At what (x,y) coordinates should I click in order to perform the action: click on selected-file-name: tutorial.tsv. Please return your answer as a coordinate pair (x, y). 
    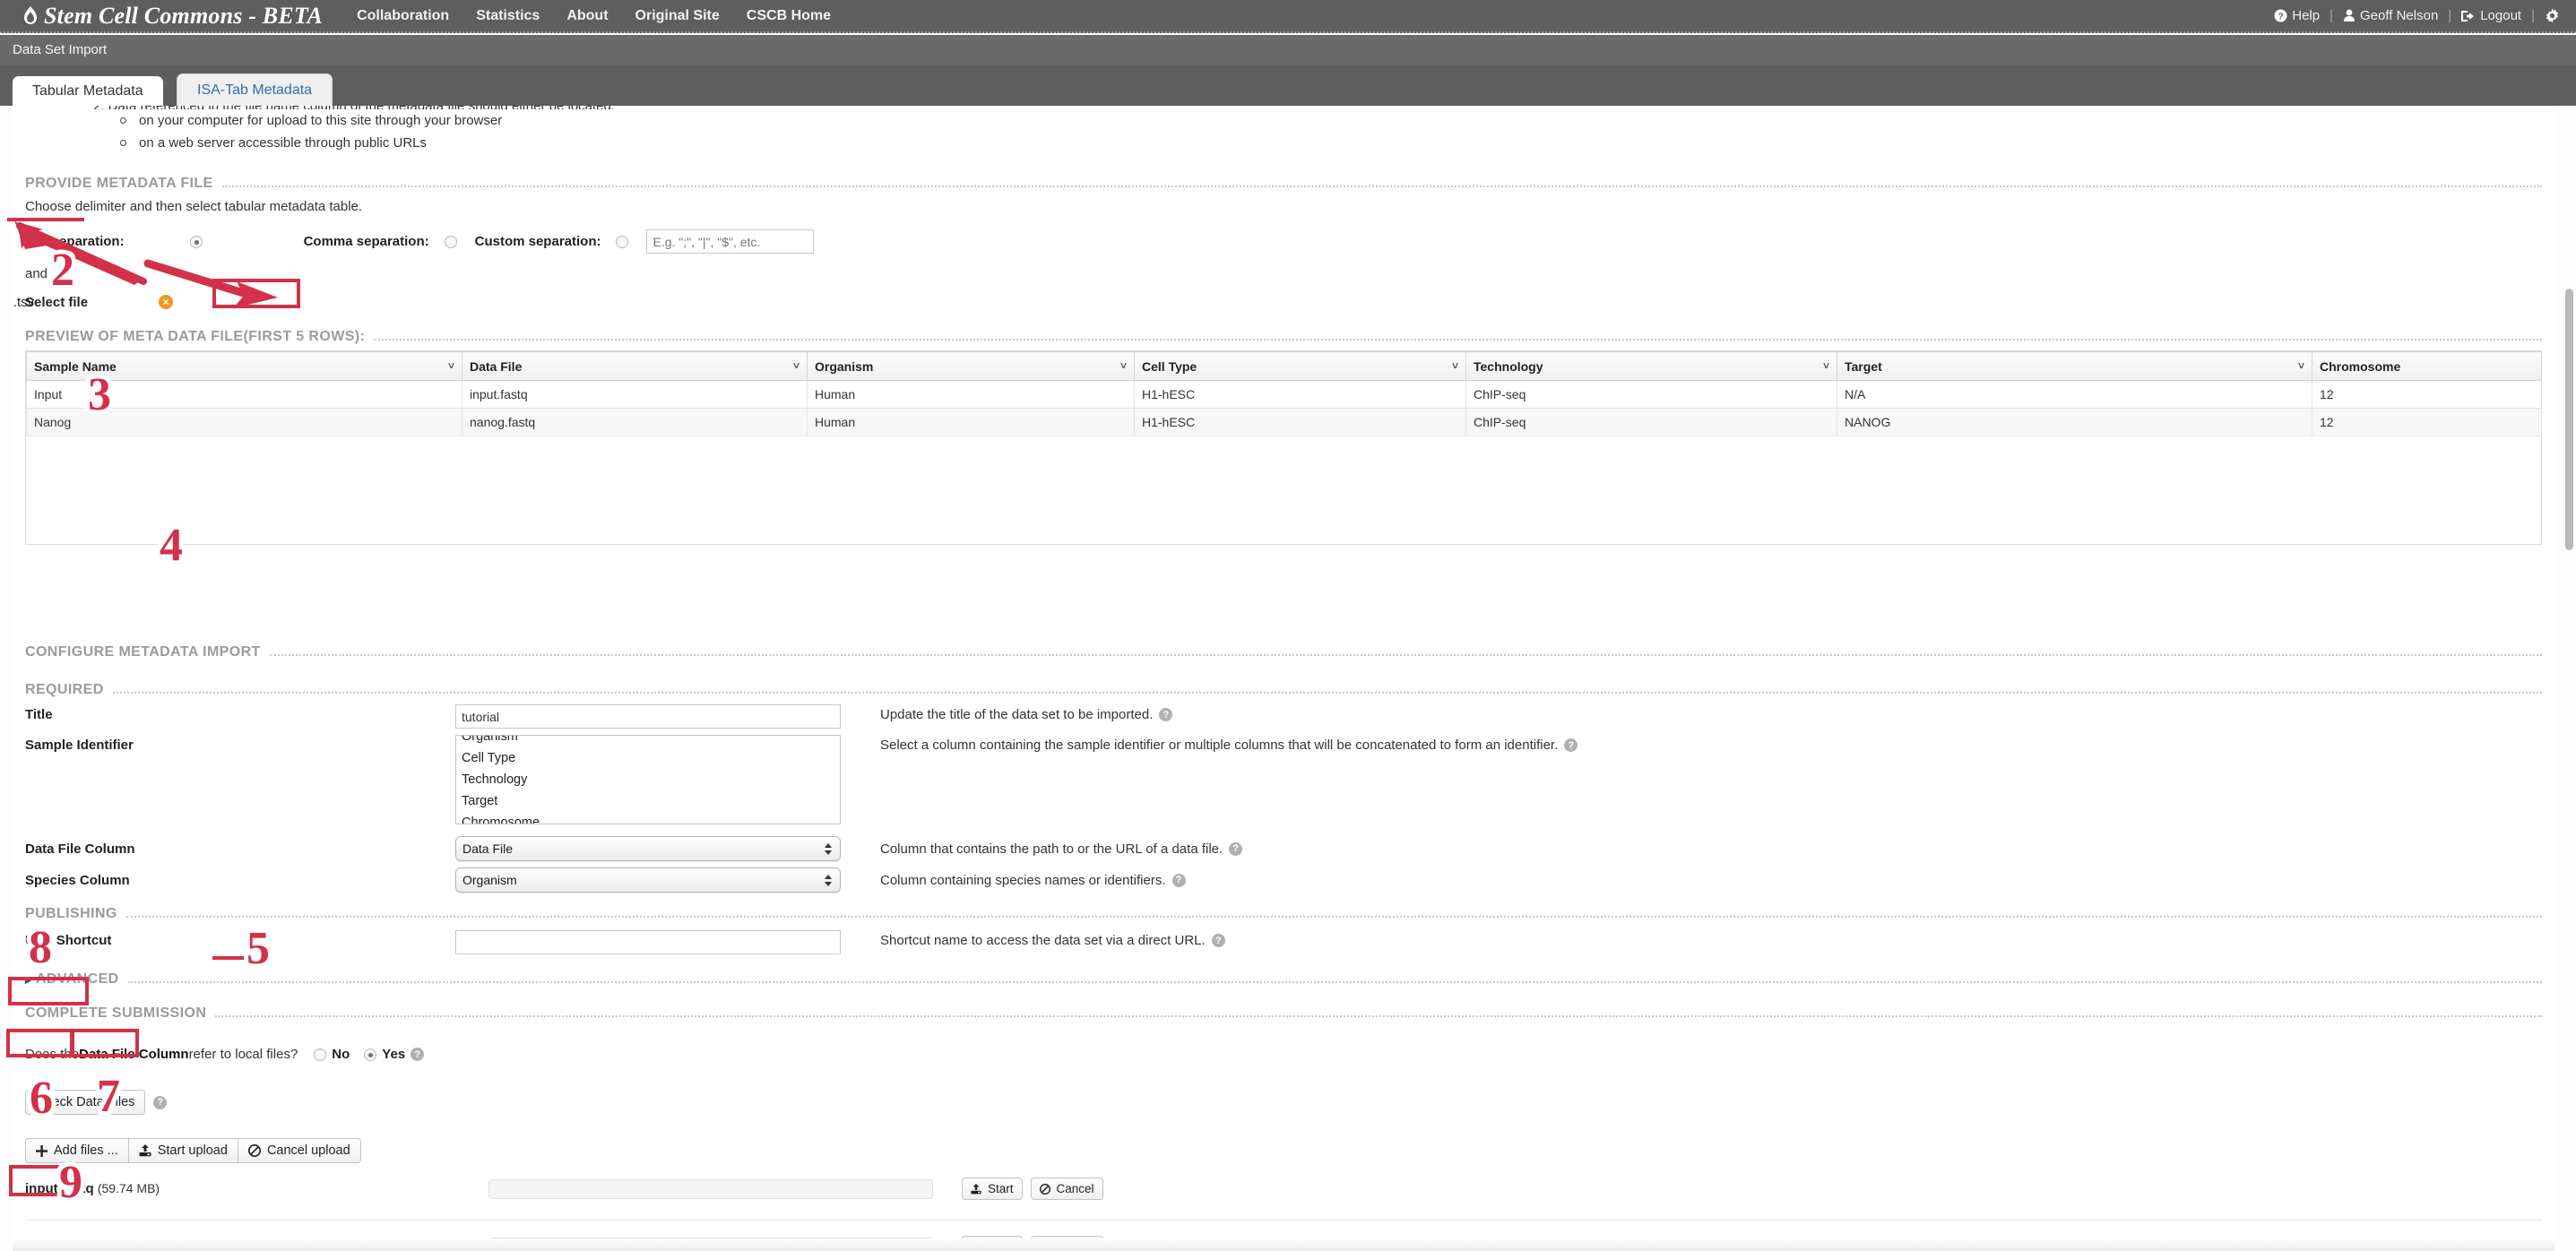
    Looking at the image, I should click on (24, 302).